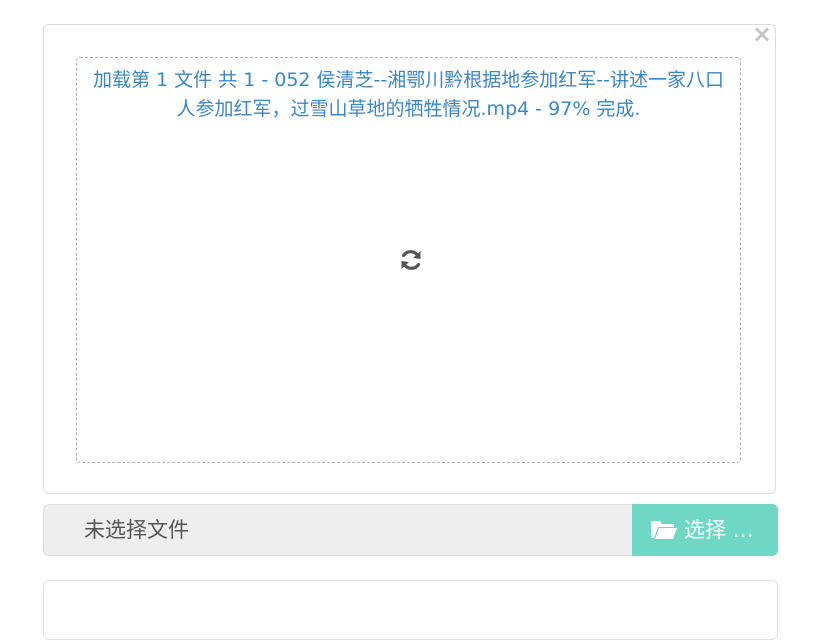 Image resolution: width=839 pixels, height=640 pixels. I want to click on close-icon: ×, so click(762, 34).